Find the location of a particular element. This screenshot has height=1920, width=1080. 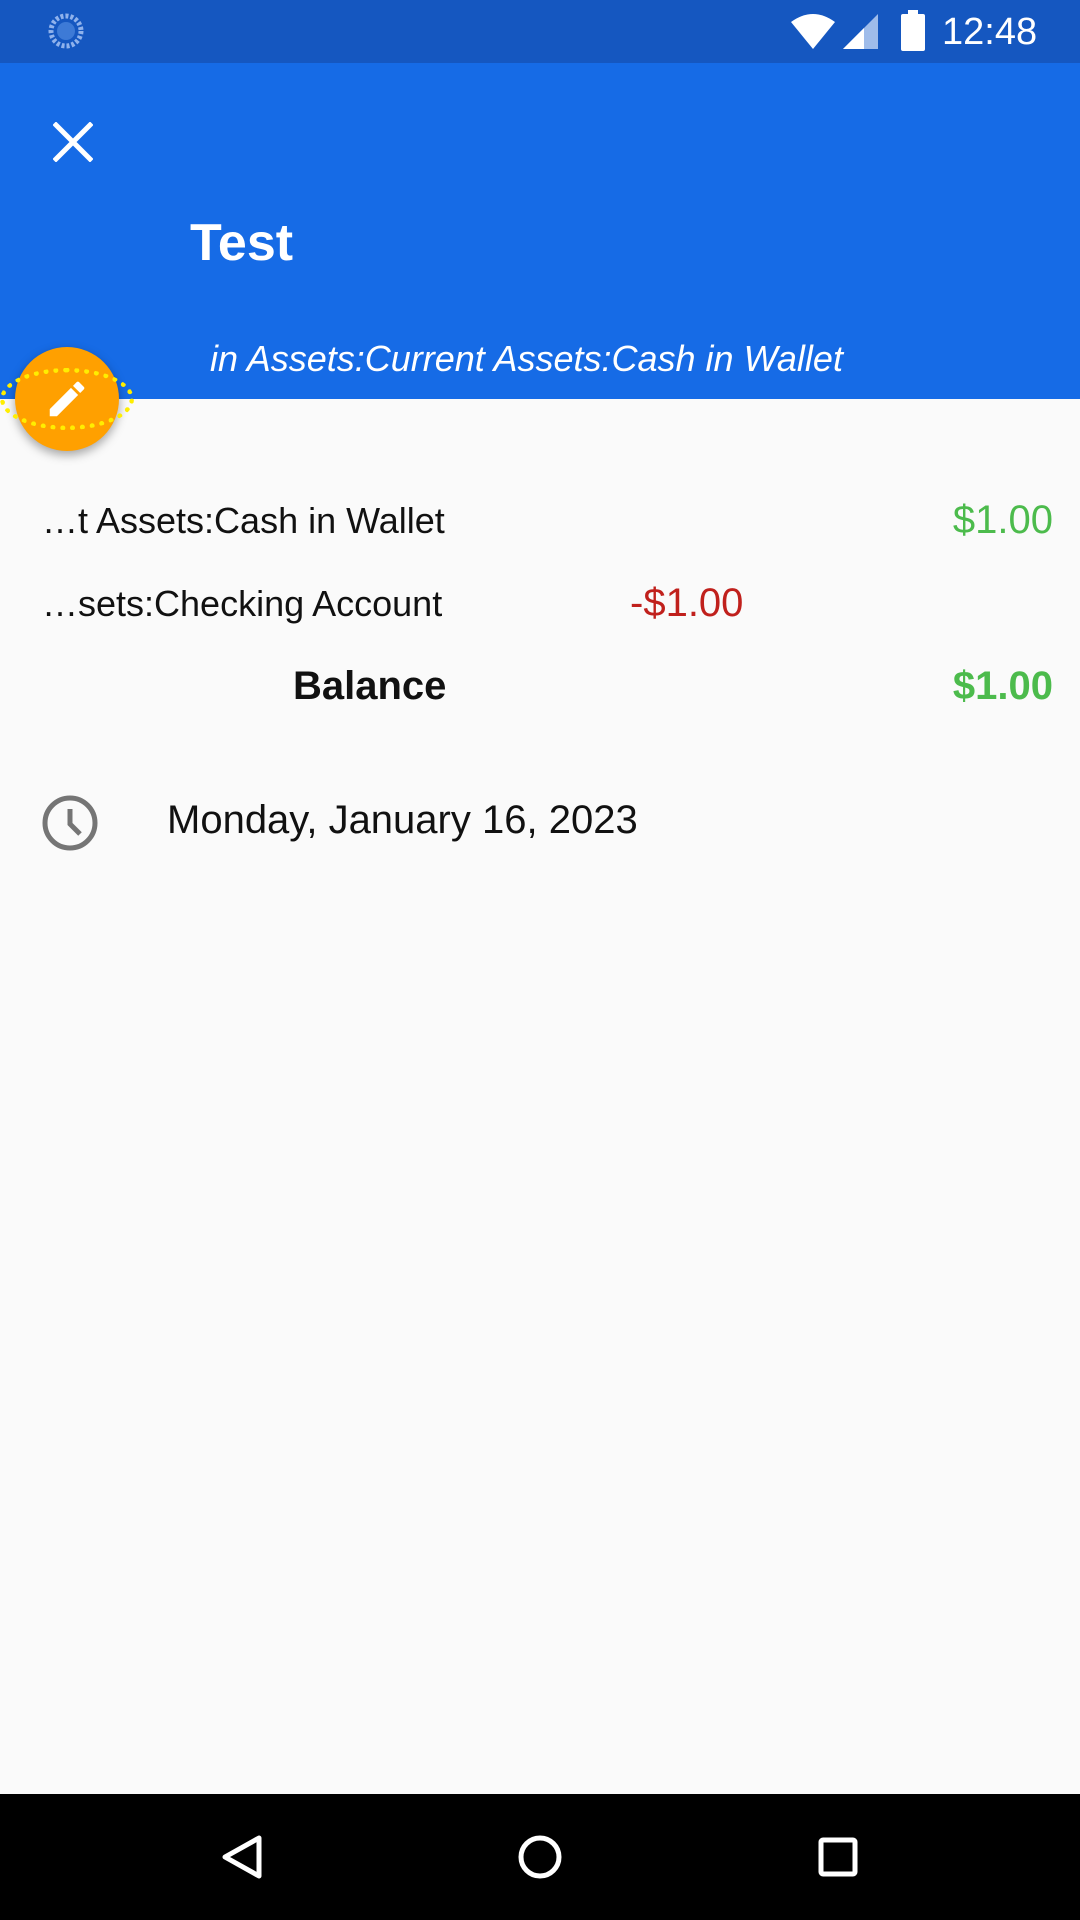

balance-row: Balance $1.00 is located at coordinates (540, 688).